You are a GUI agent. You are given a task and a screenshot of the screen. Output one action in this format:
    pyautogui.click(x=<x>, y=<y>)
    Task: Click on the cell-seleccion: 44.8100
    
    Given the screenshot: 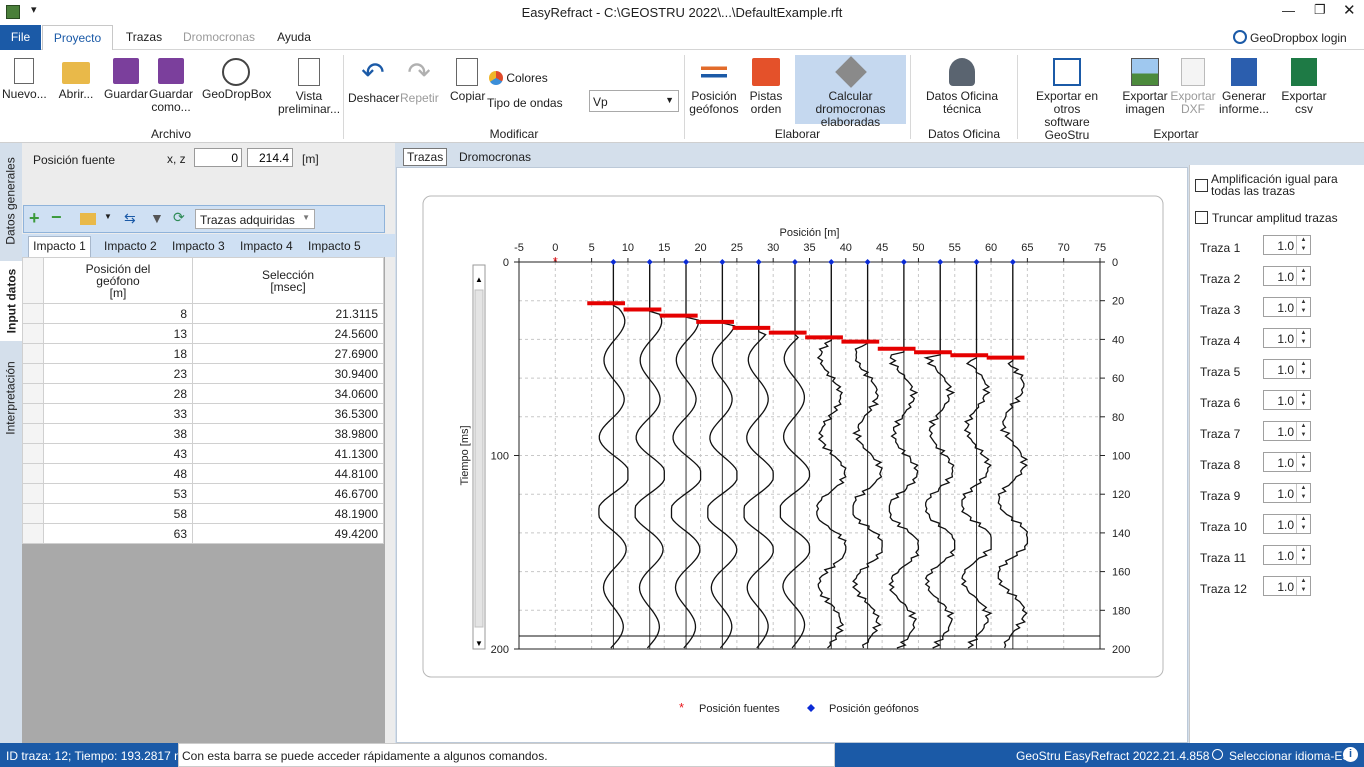 What is the action you would take?
    pyautogui.click(x=288, y=473)
    